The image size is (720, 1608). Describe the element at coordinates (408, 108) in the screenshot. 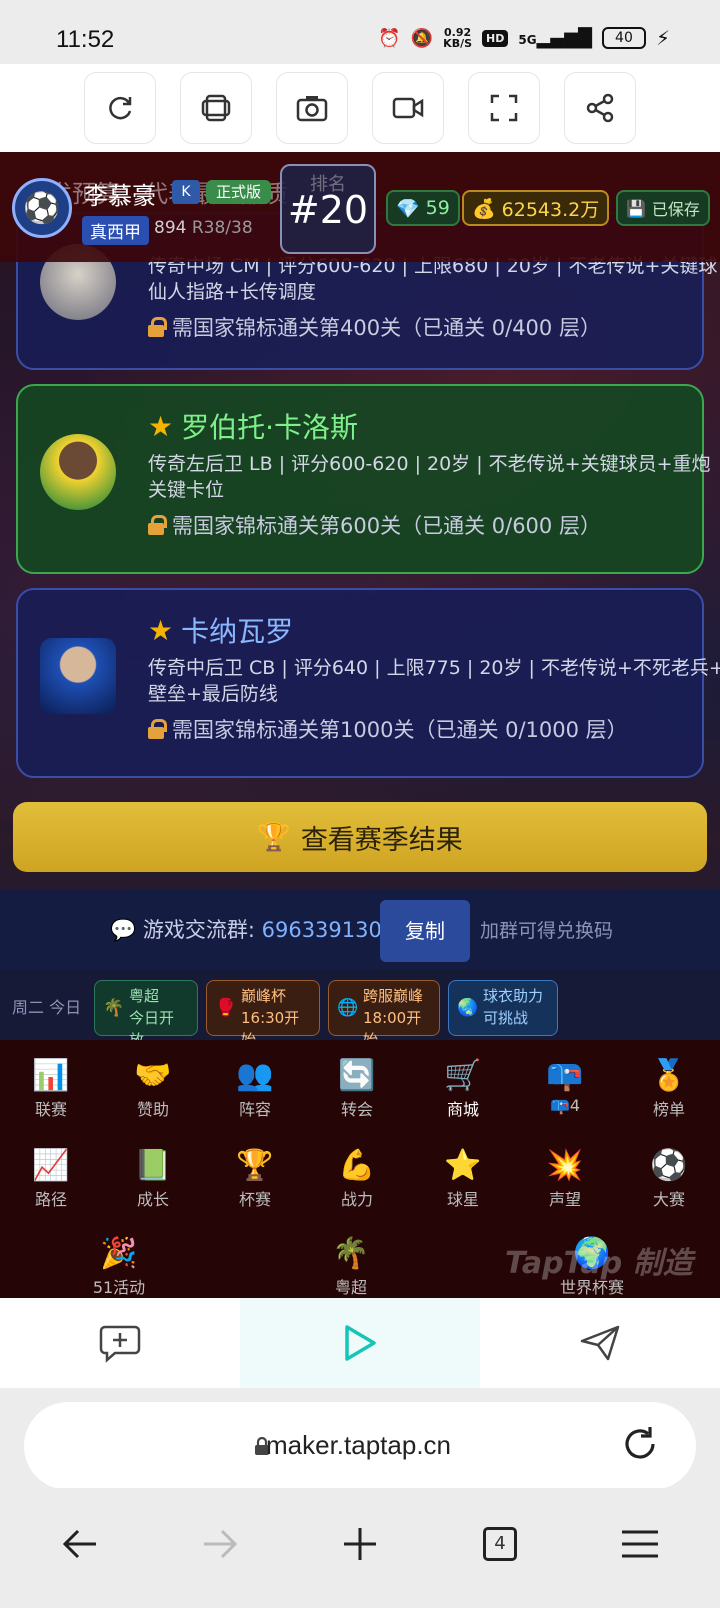

I see `record-button` at that location.